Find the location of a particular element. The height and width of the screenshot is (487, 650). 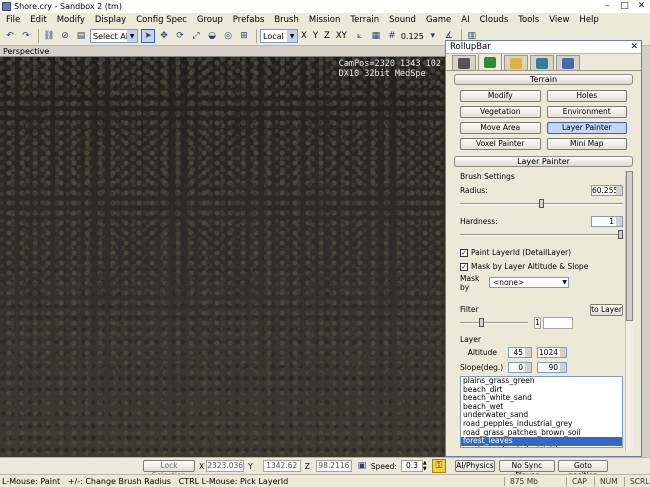

coord-system-value: Local is located at coordinates (273, 36).